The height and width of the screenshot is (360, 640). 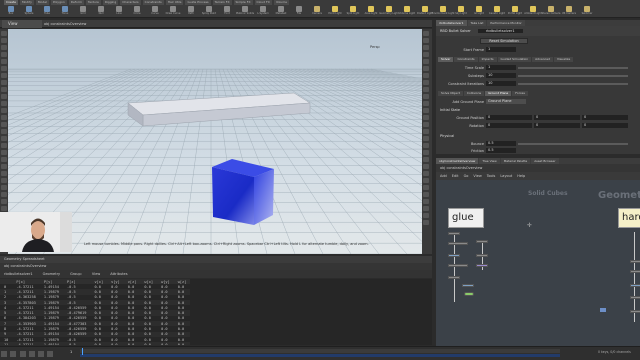 What do you see at coordinates (22, 24) in the screenshot?
I see `tab-view: View` at bounding box center [22, 24].